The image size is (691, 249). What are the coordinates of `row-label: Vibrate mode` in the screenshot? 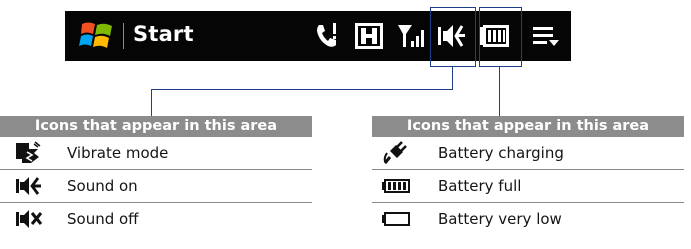 It's located at (118, 153).